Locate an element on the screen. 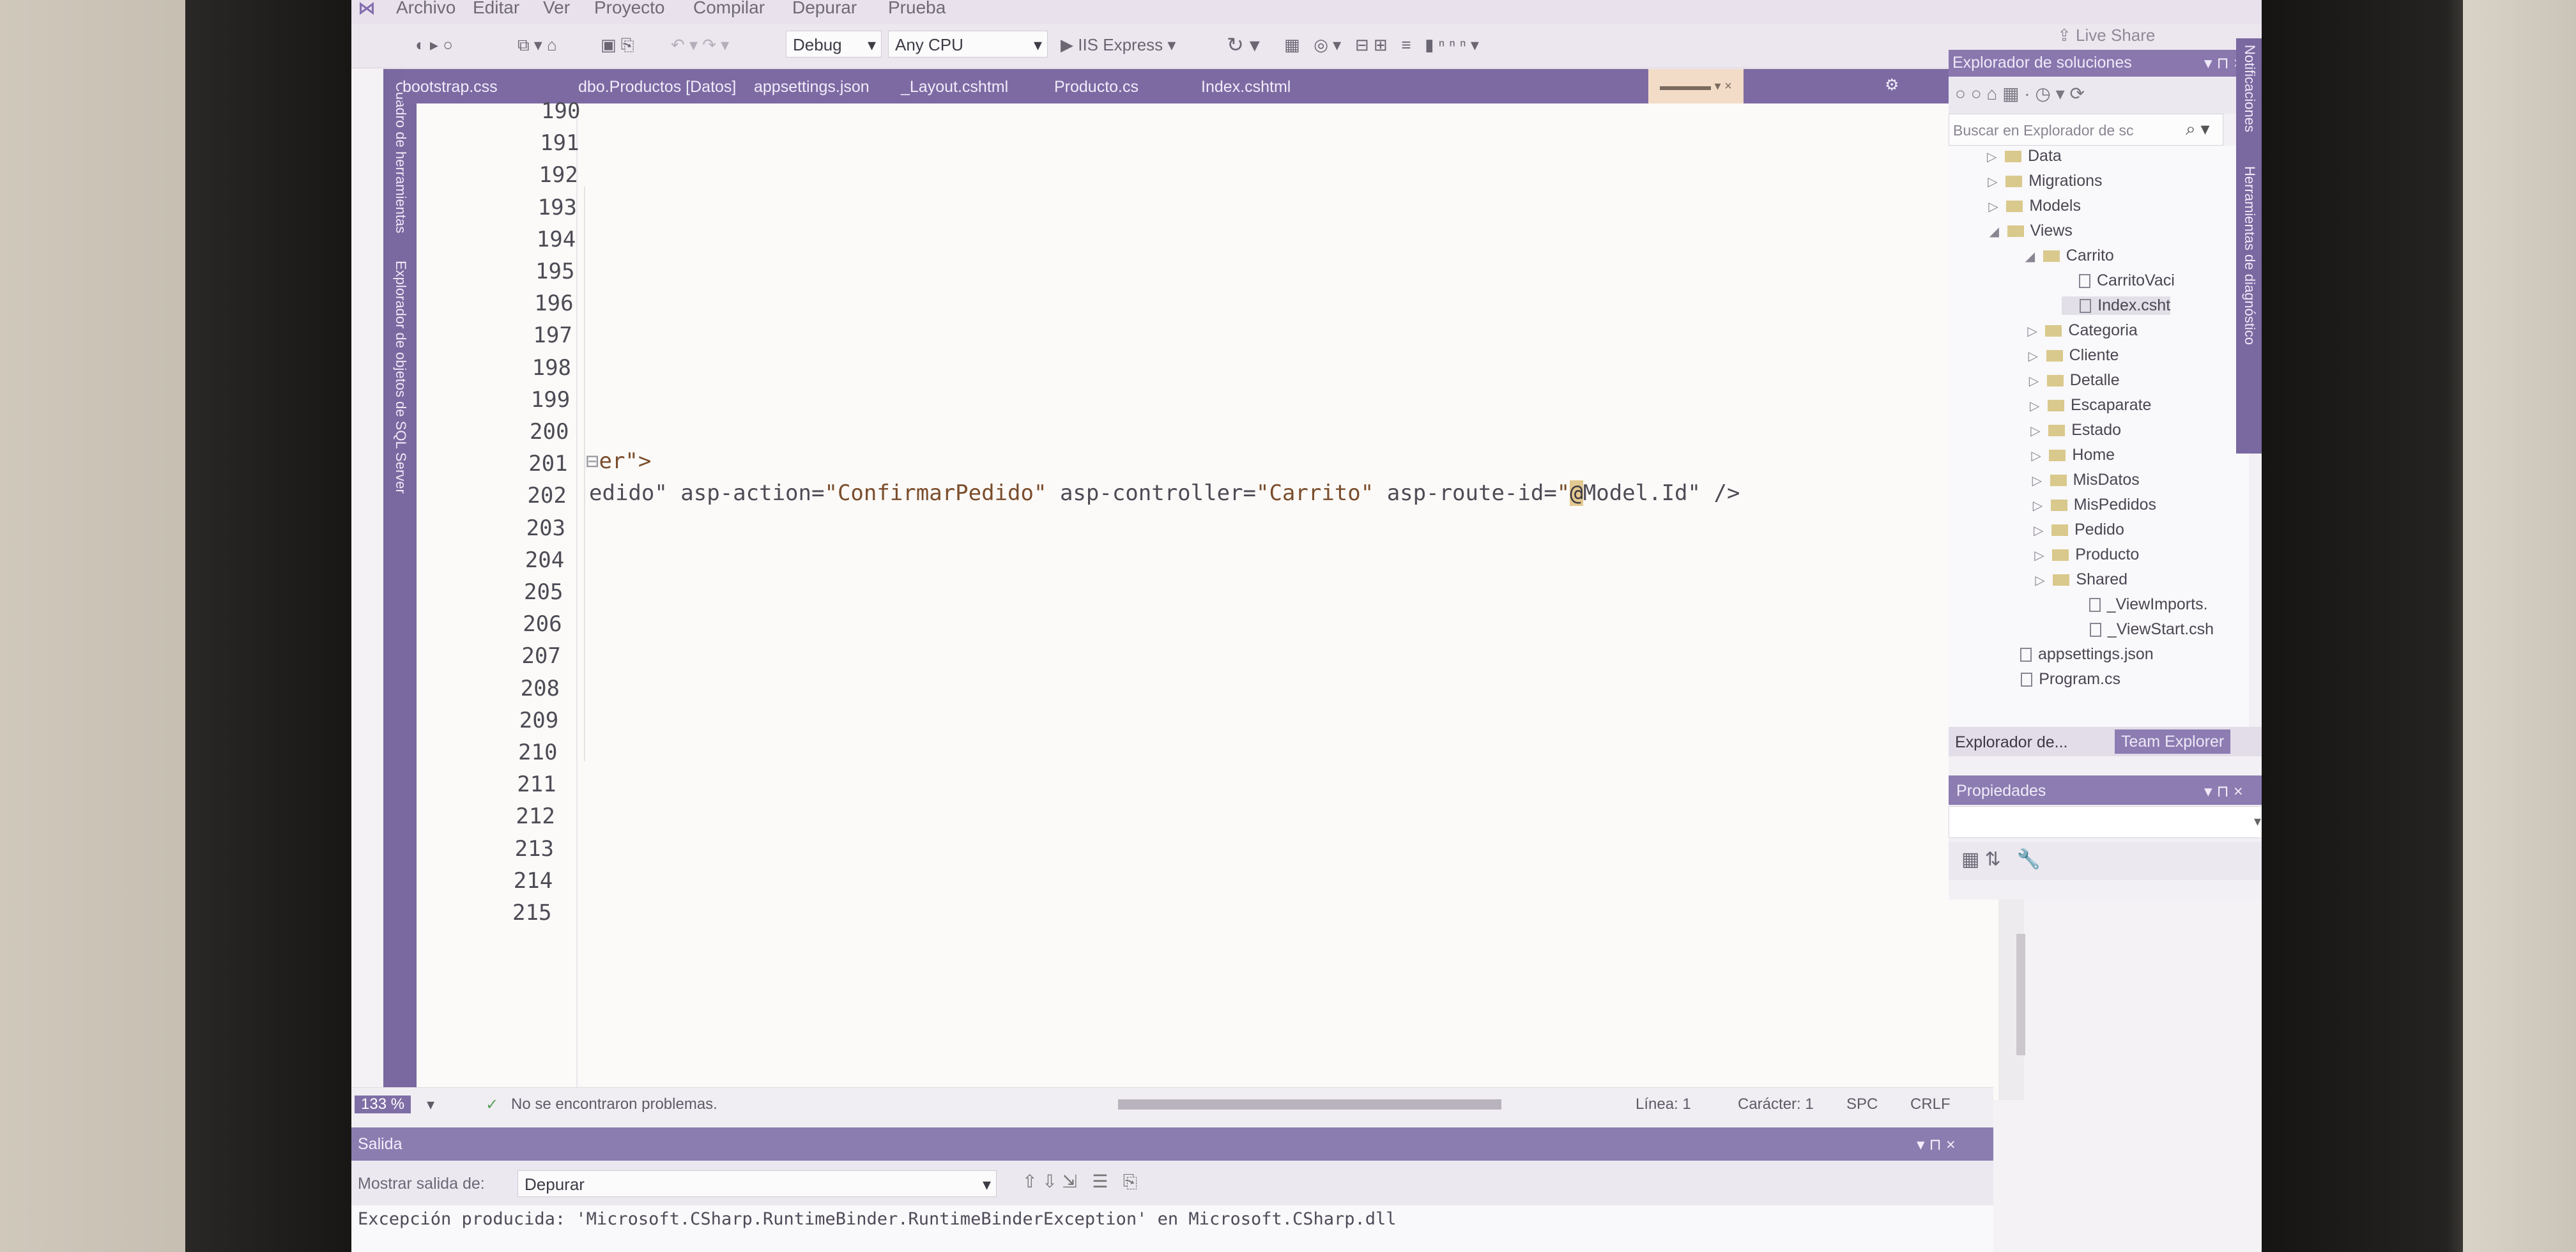 This screenshot has height=1252, width=2576. crlf-indicator: CRLF is located at coordinates (1930, 1104).